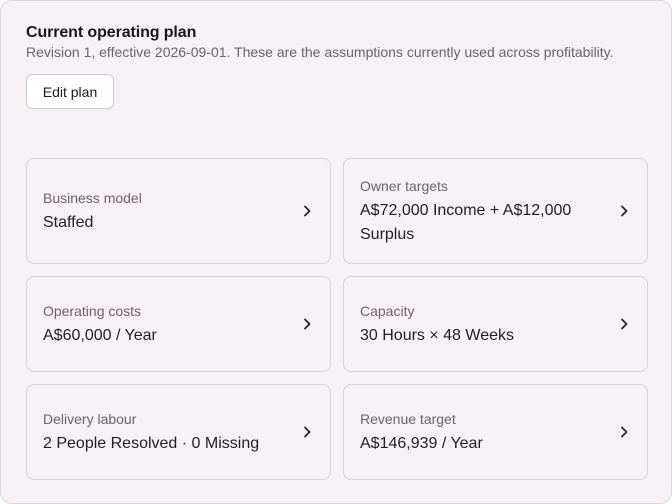 Image resolution: width=672 pixels, height=504 pixels. I want to click on card-label: Delivery labour, so click(90, 419).